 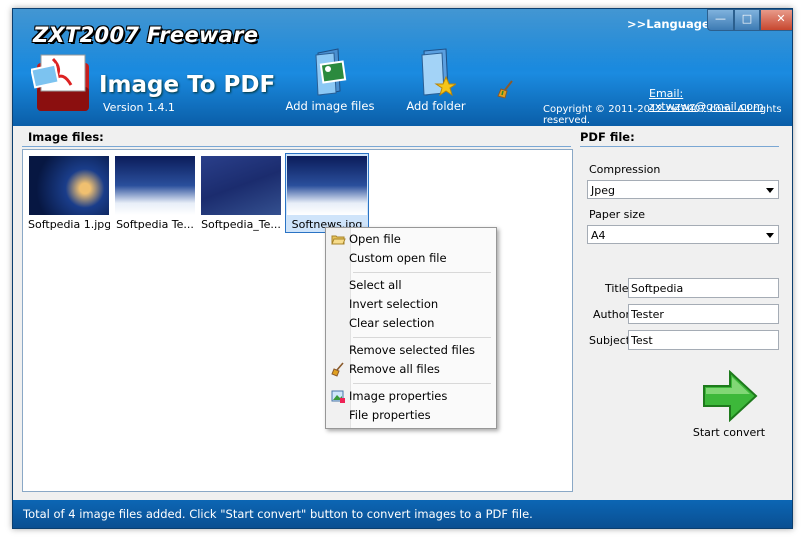 What do you see at coordinates (598, 235) in the screenshot?
I see `paper-size-value: A4` at bounding box center [598, 235].